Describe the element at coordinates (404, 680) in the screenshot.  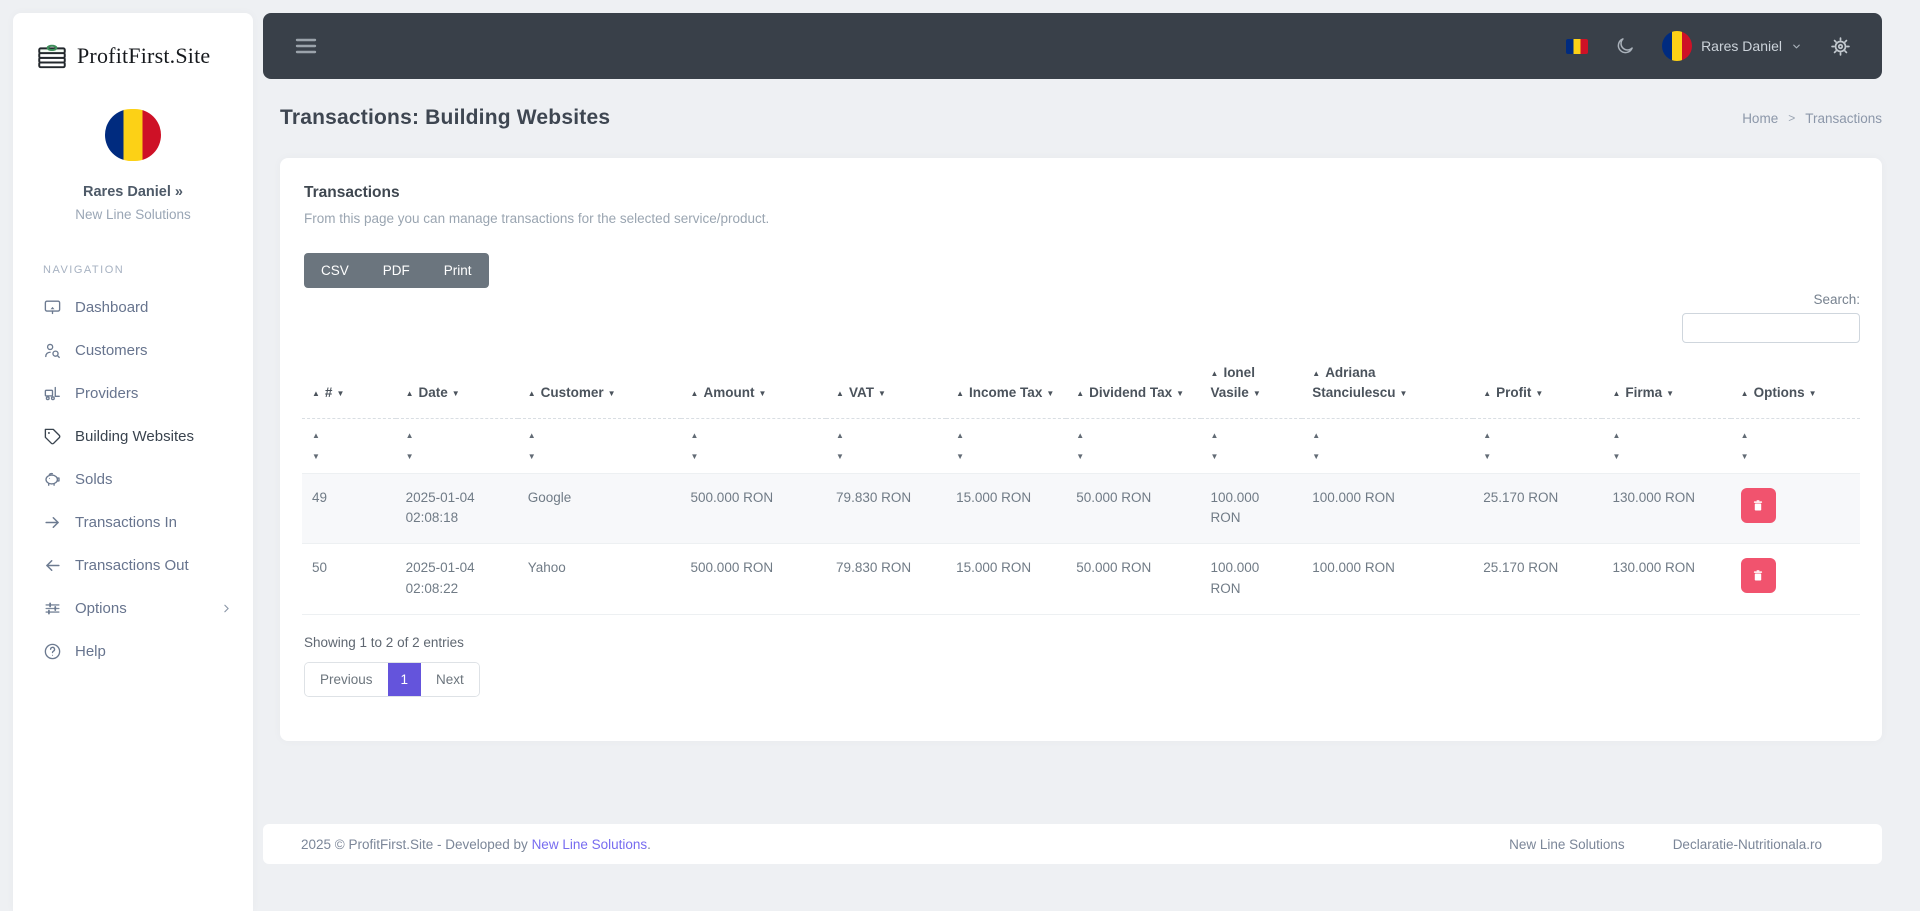
I see `pagination-page-1-button: 1` at that location.